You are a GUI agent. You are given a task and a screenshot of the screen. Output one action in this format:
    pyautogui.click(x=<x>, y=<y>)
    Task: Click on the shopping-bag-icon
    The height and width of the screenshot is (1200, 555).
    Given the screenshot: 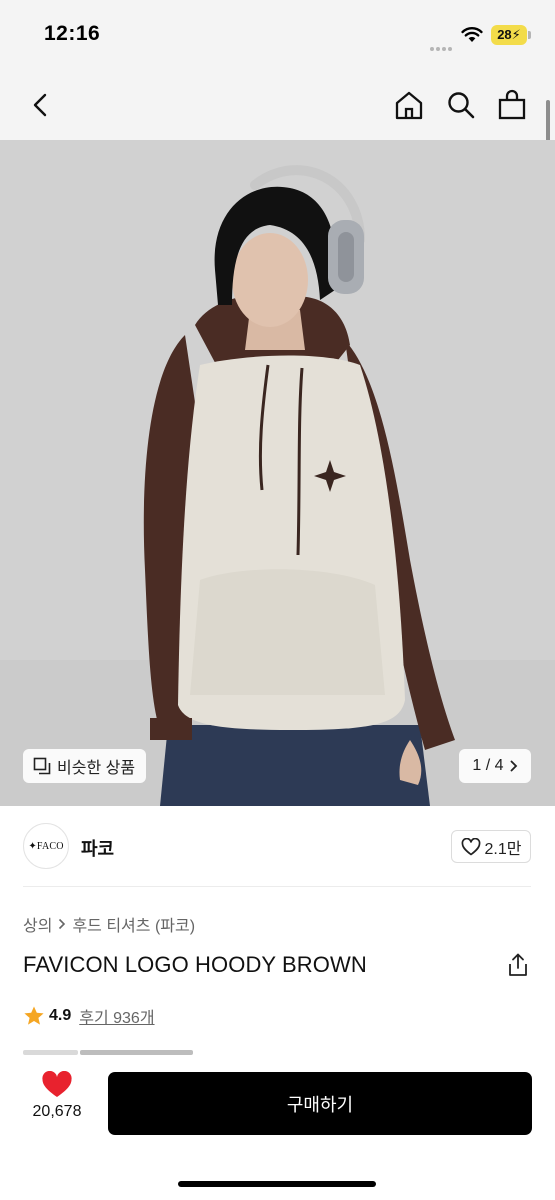 What is the action you would take?
    pyautogui.click(x=512, y=104)
    